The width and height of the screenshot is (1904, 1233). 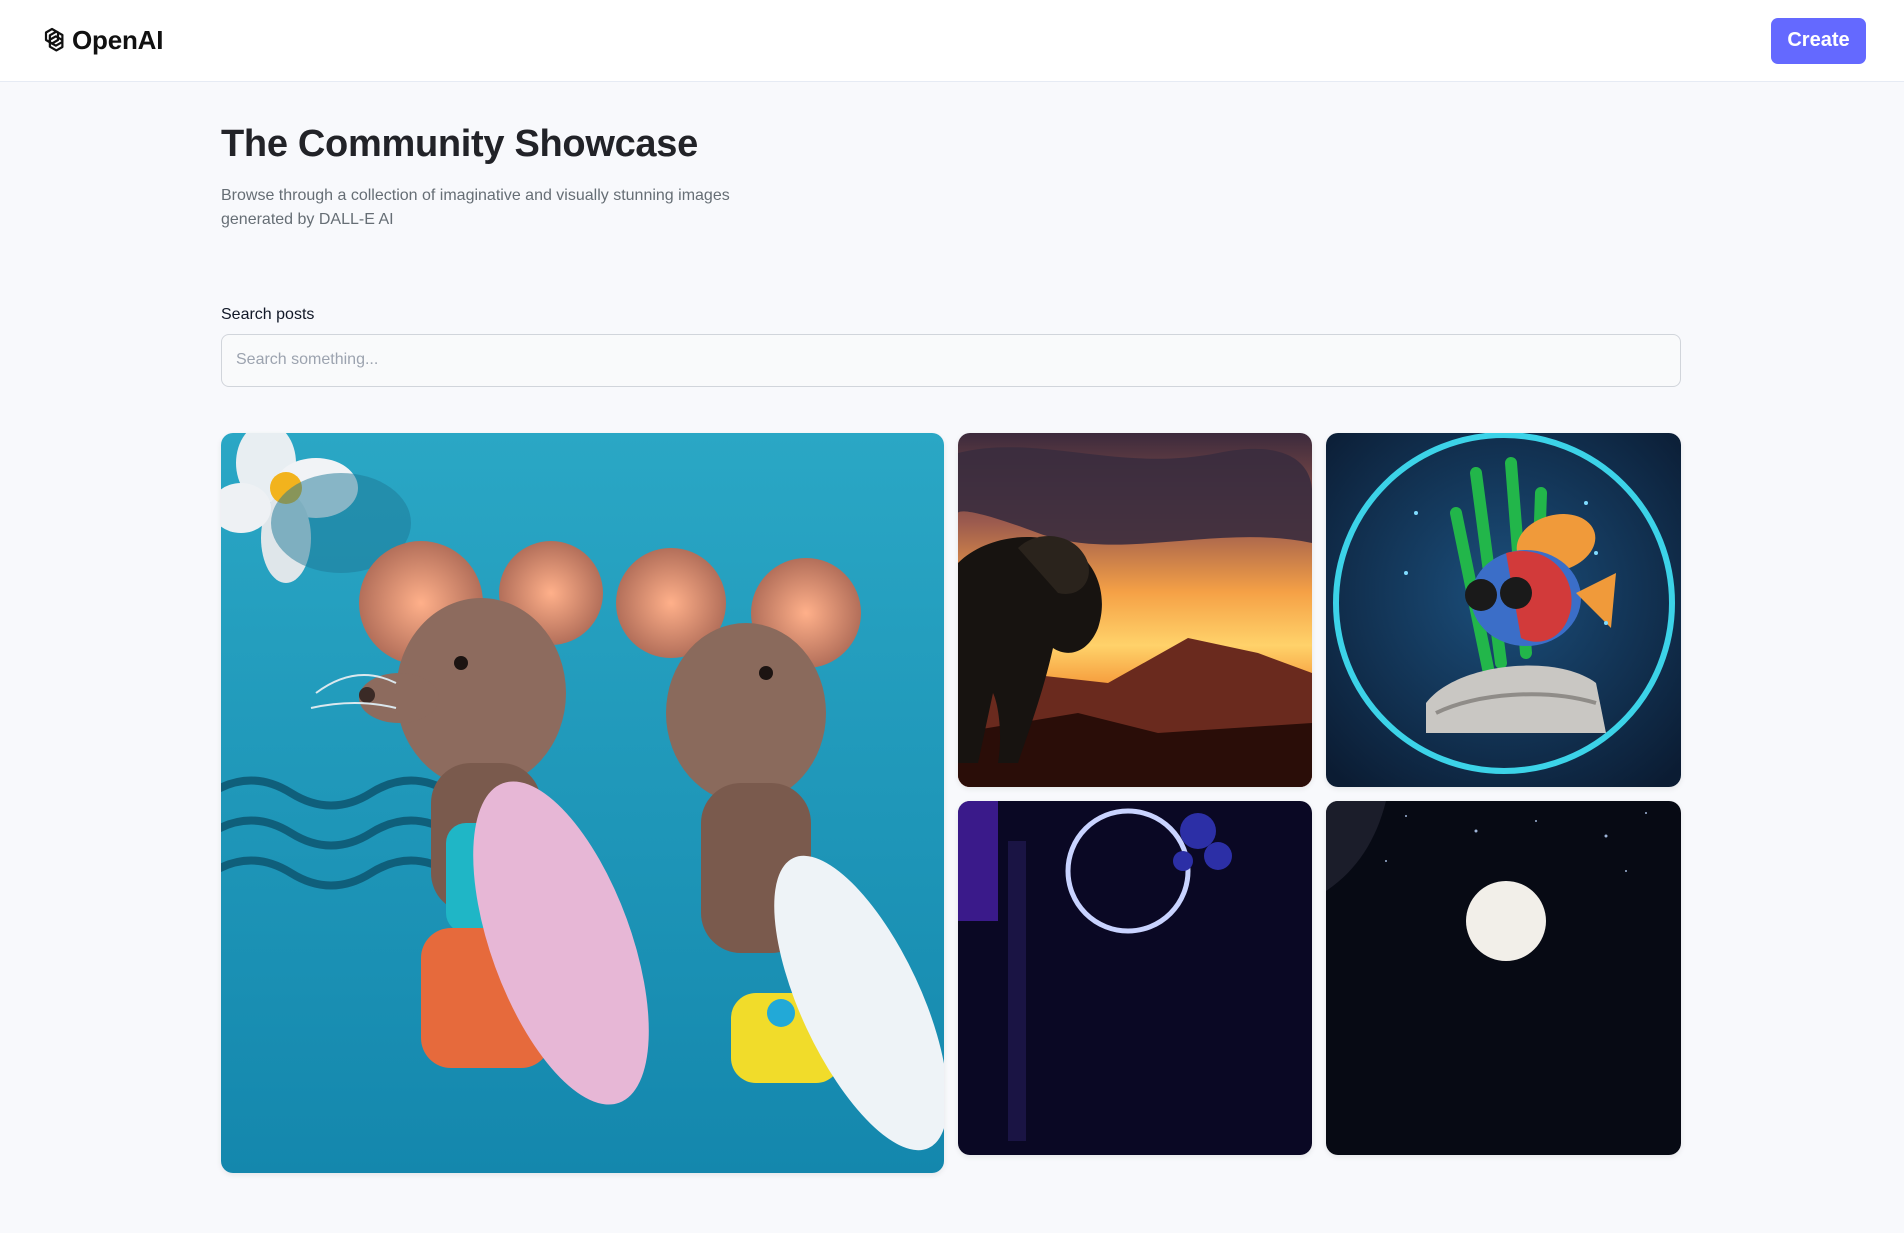 I want to click on gallery-card-space-moon, so click(x=1503, y=978).